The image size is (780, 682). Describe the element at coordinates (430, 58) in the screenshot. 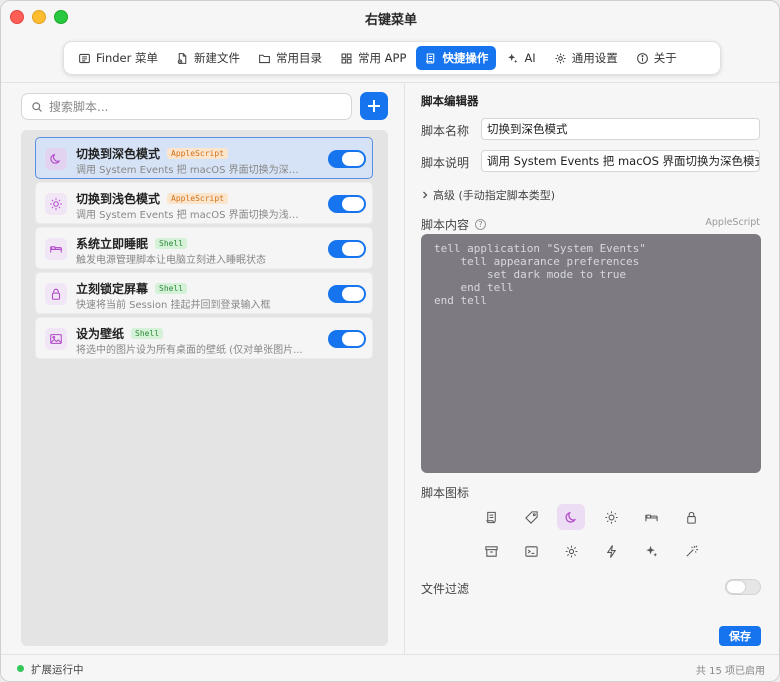

I see `script-icon` at that location.